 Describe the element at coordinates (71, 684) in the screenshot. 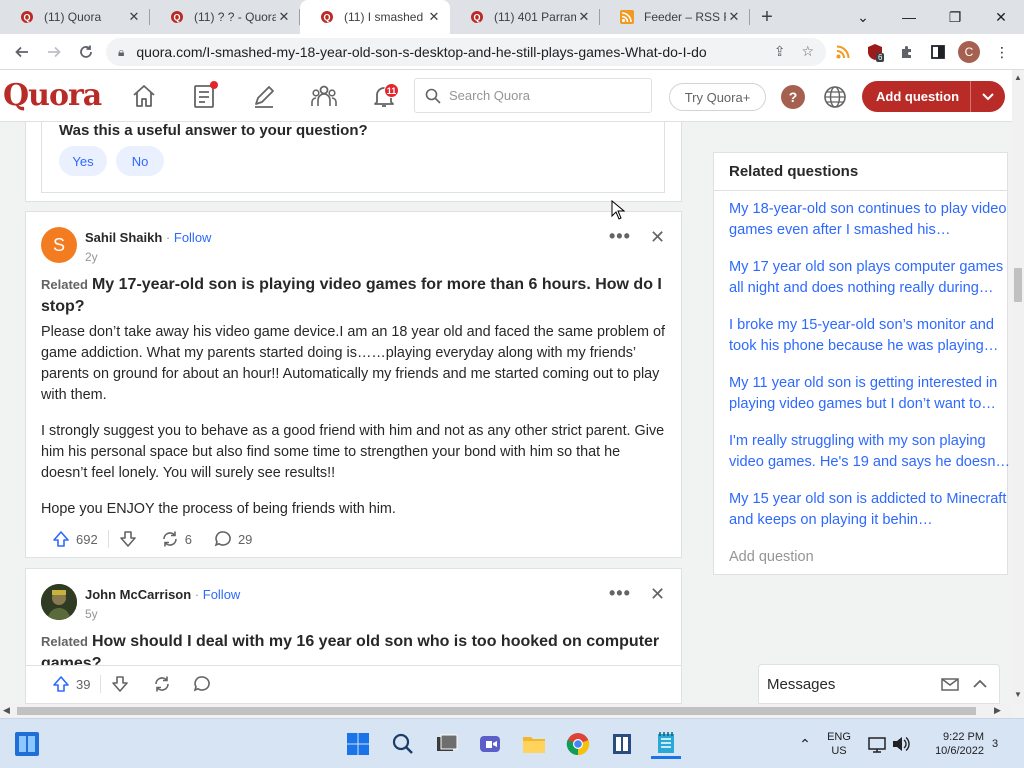

I see `upvote-button: 39` at that location.